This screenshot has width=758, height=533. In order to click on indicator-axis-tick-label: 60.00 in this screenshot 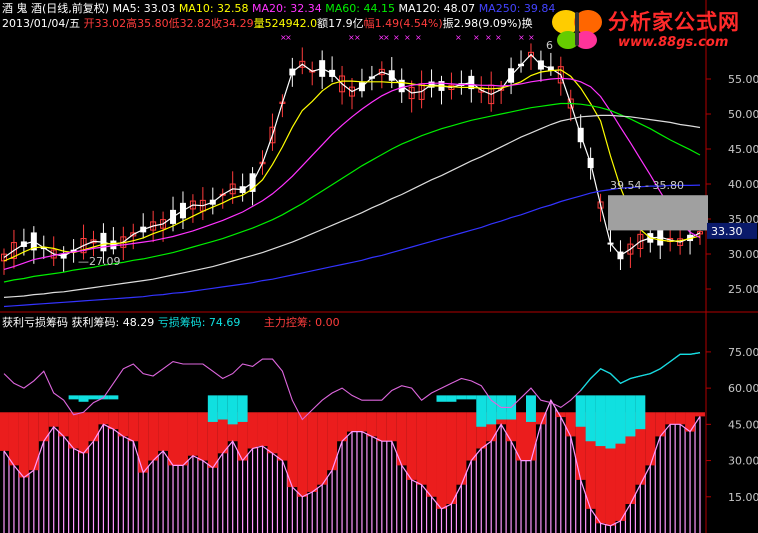, I will do `click(743, 388)`.